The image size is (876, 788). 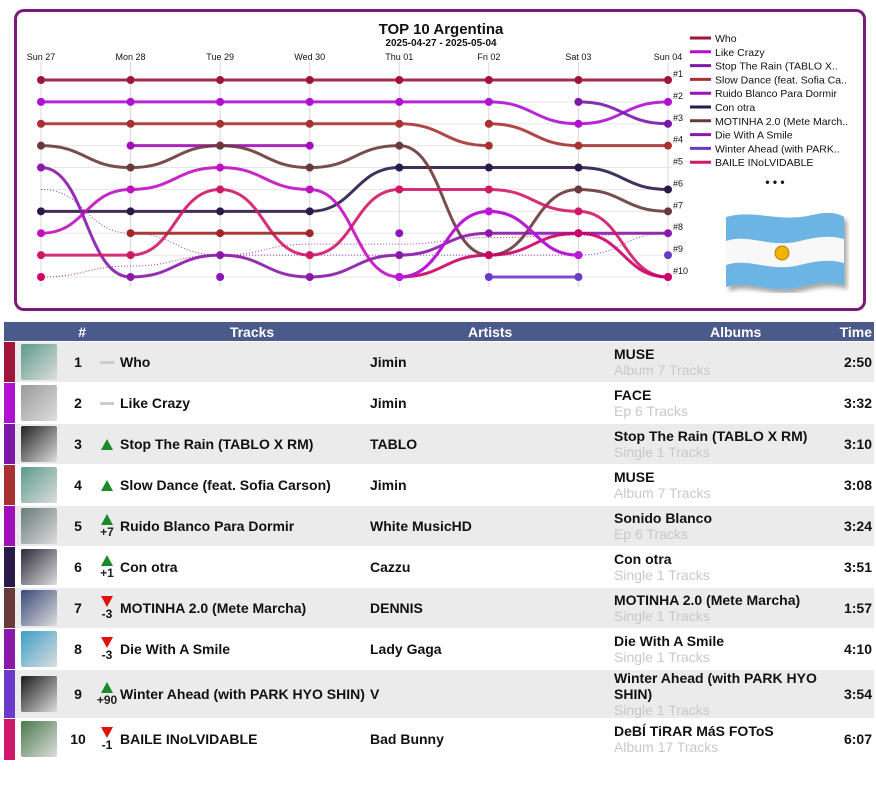 I want to click on track-time: 2:50, so click(x=850, y=362).